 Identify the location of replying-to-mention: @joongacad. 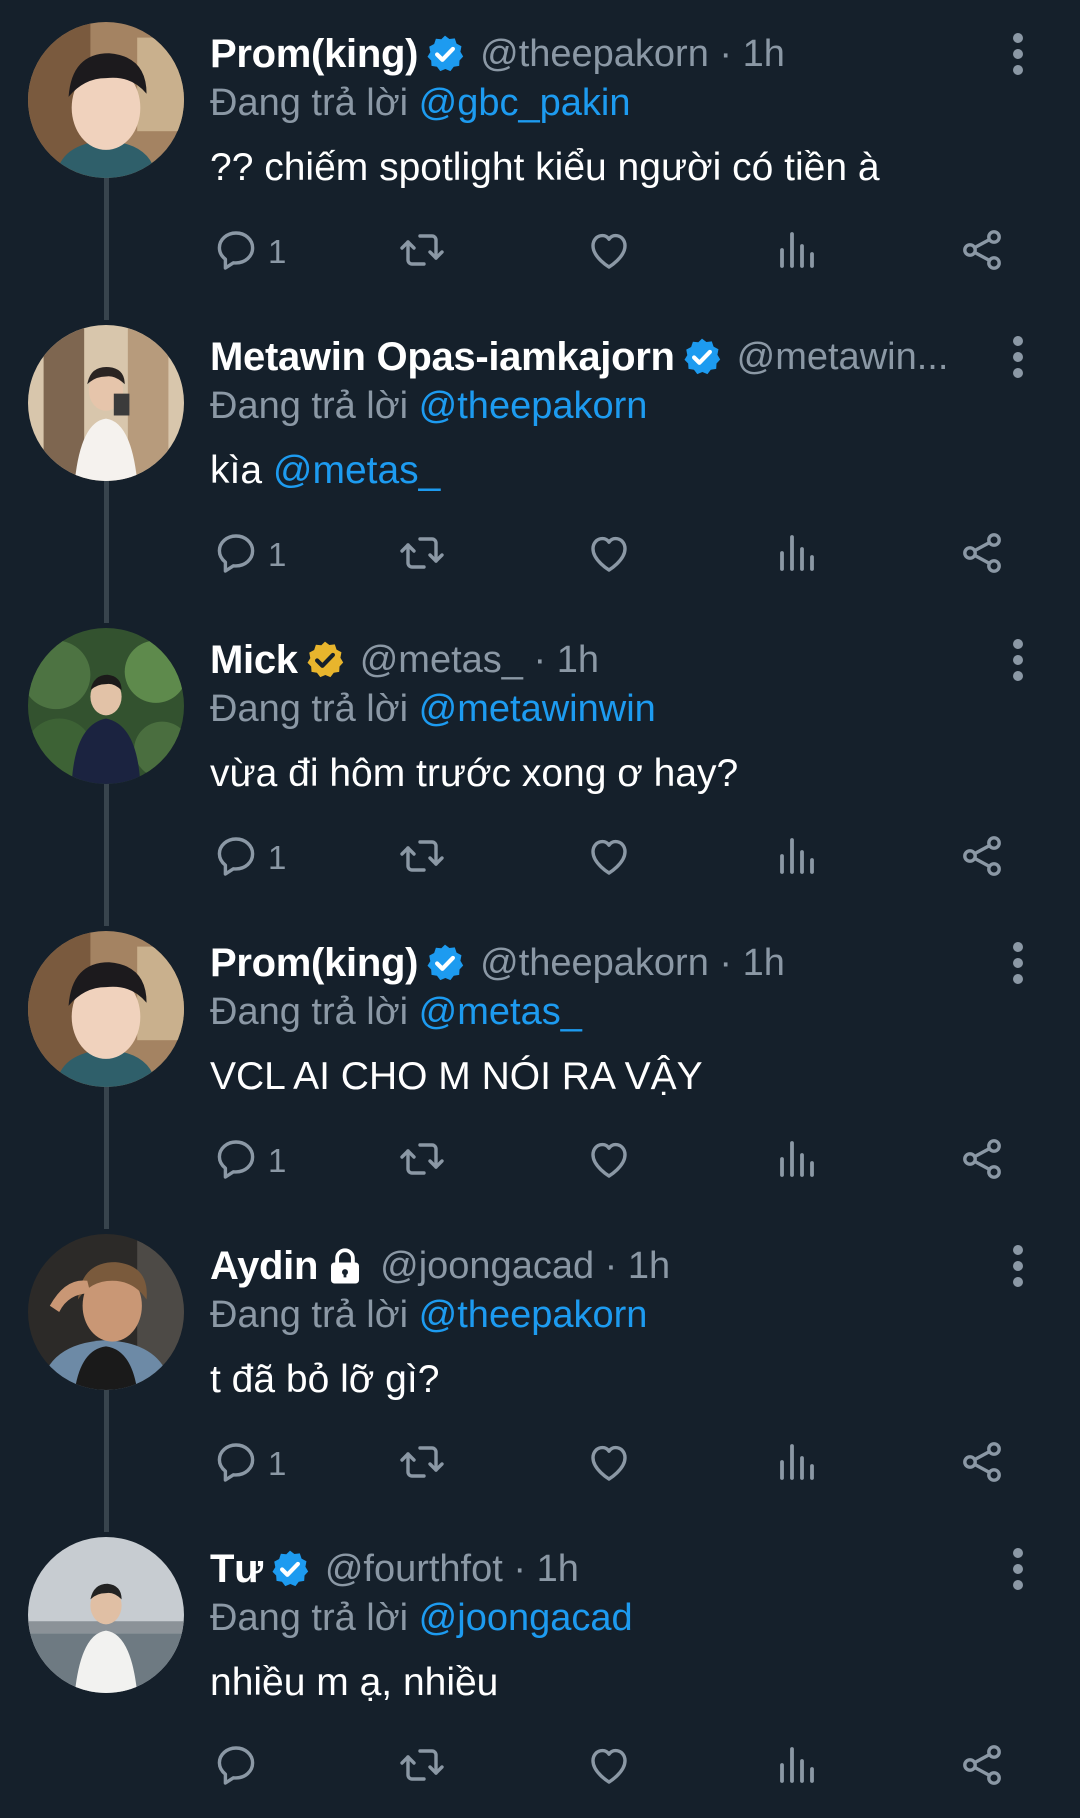
(526, 1618).